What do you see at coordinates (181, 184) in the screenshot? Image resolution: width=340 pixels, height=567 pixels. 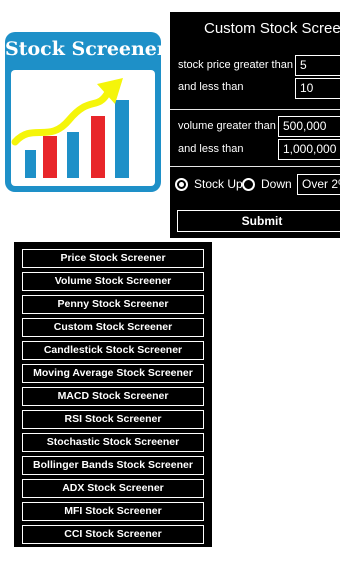 I see `stock-up-radio` at bounding box center [181, 184].